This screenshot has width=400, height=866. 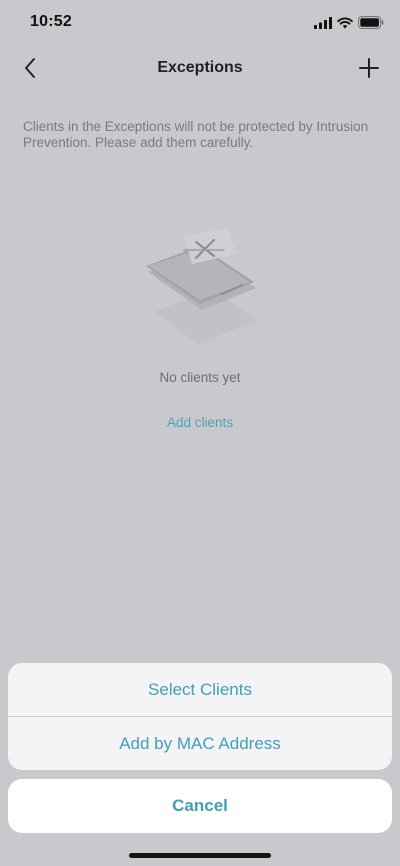 I want to click on cellular-signal-icon, so click(x=323, y=22).